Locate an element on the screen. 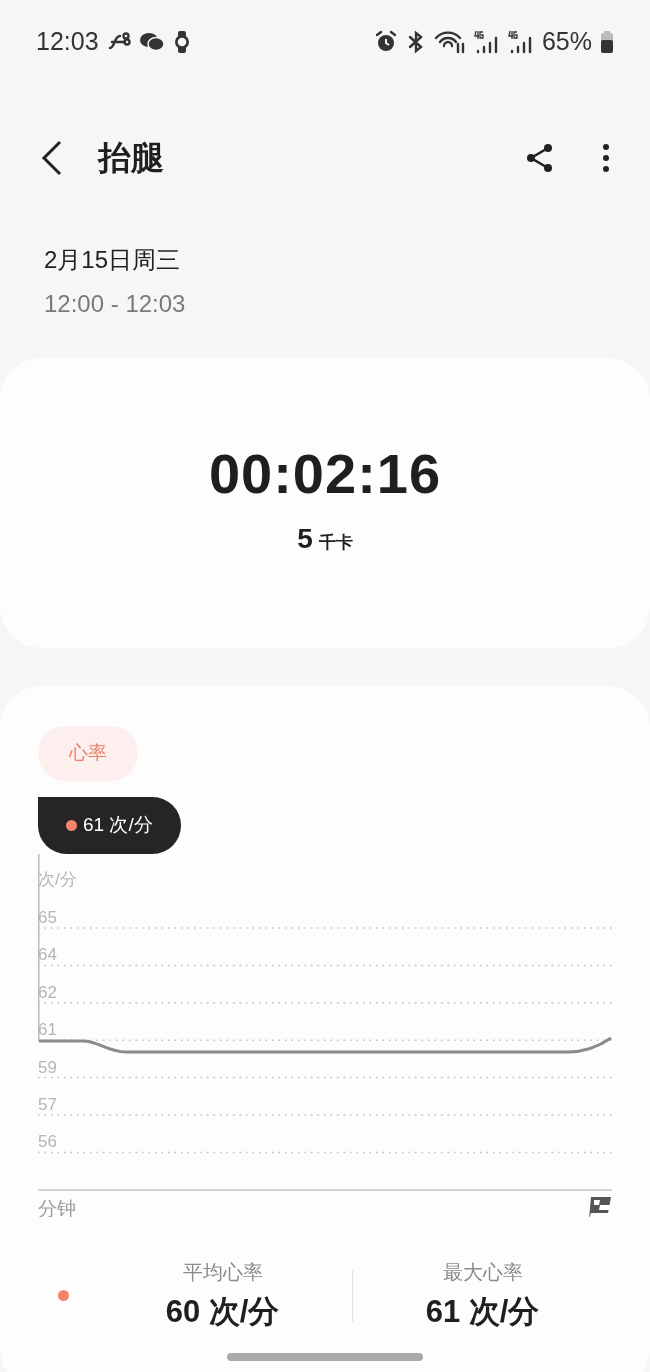  axis-tick-label: 57 is located at coordinates (47, 1104).